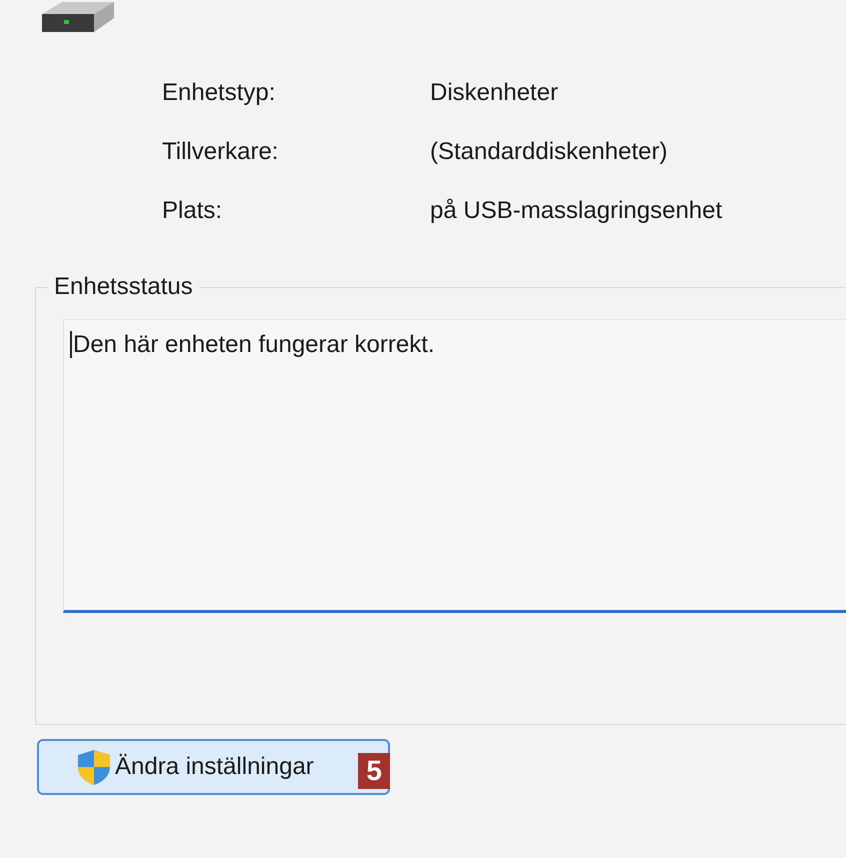 The width and height of the screenshot is (846, 858). I want to click on property-value: (Standarddiskenheter), so click(549, 151).